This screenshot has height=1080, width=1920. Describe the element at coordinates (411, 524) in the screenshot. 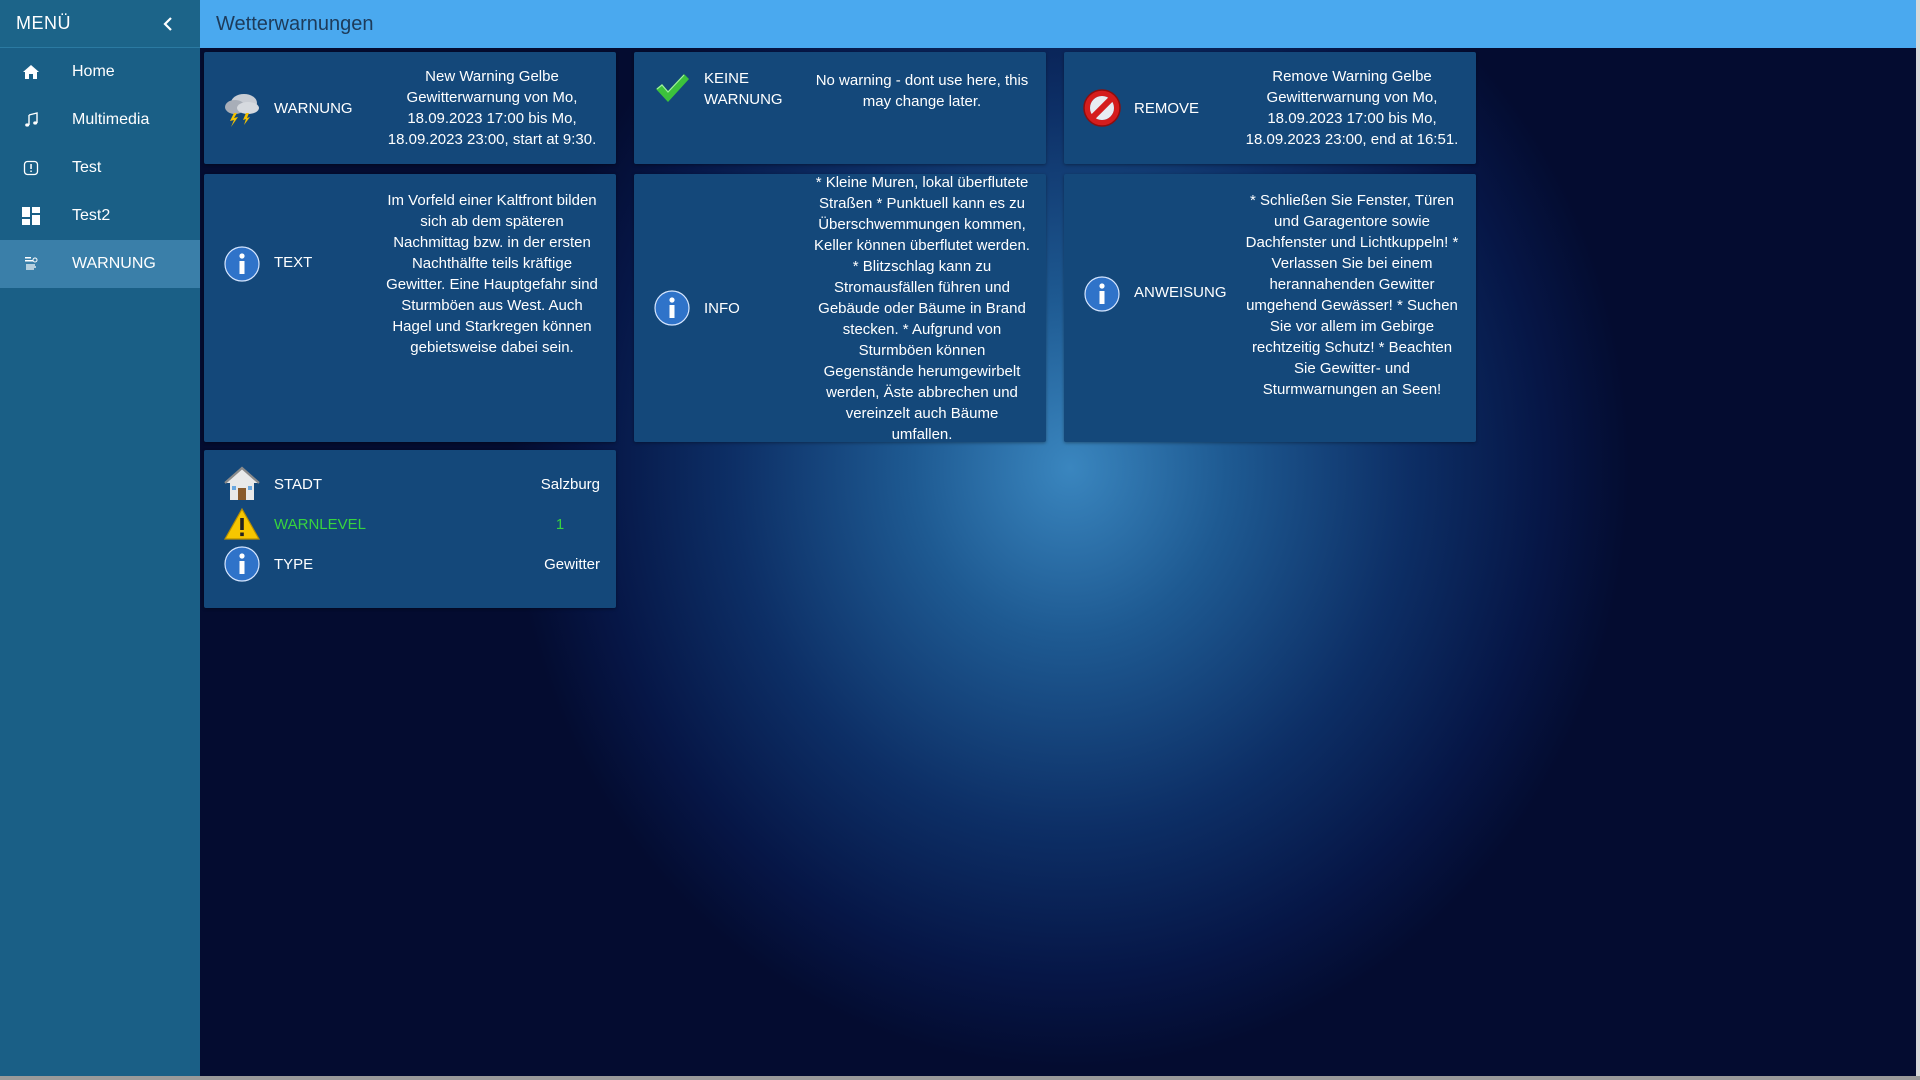

I see `detail-row-warnlevel: WARNLEVEL 1` at that location.